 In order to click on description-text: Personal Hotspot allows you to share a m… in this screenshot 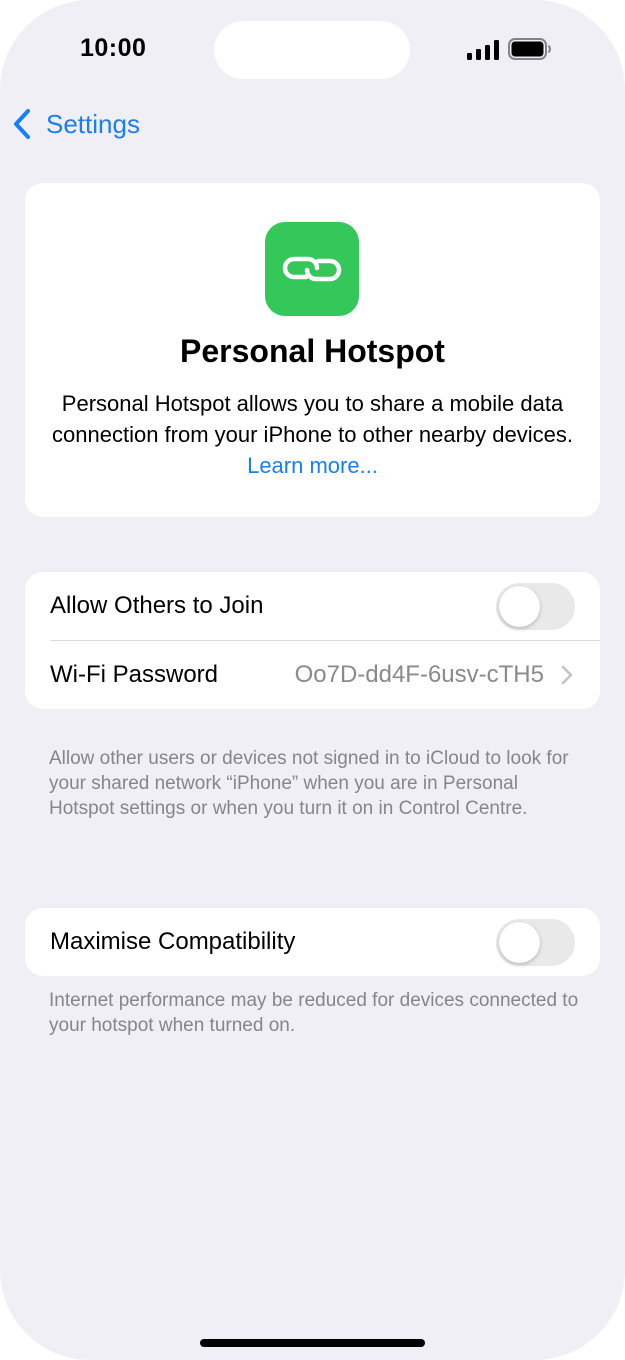, I will do `click(312, 419)`.